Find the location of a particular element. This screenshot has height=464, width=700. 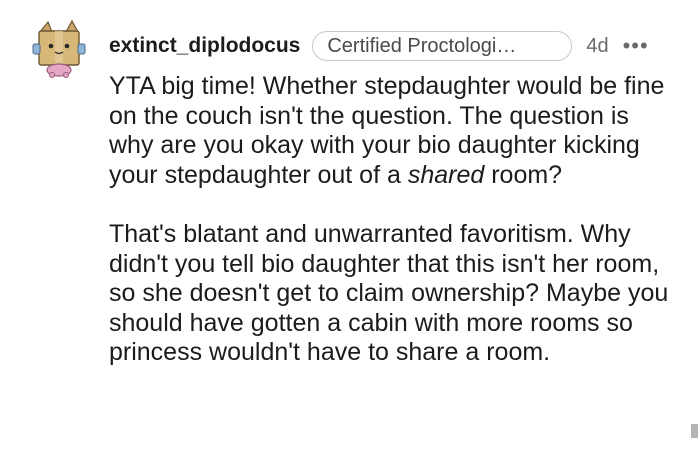

cardboard-box-avatar-icon is located at coordinates (59, 48).